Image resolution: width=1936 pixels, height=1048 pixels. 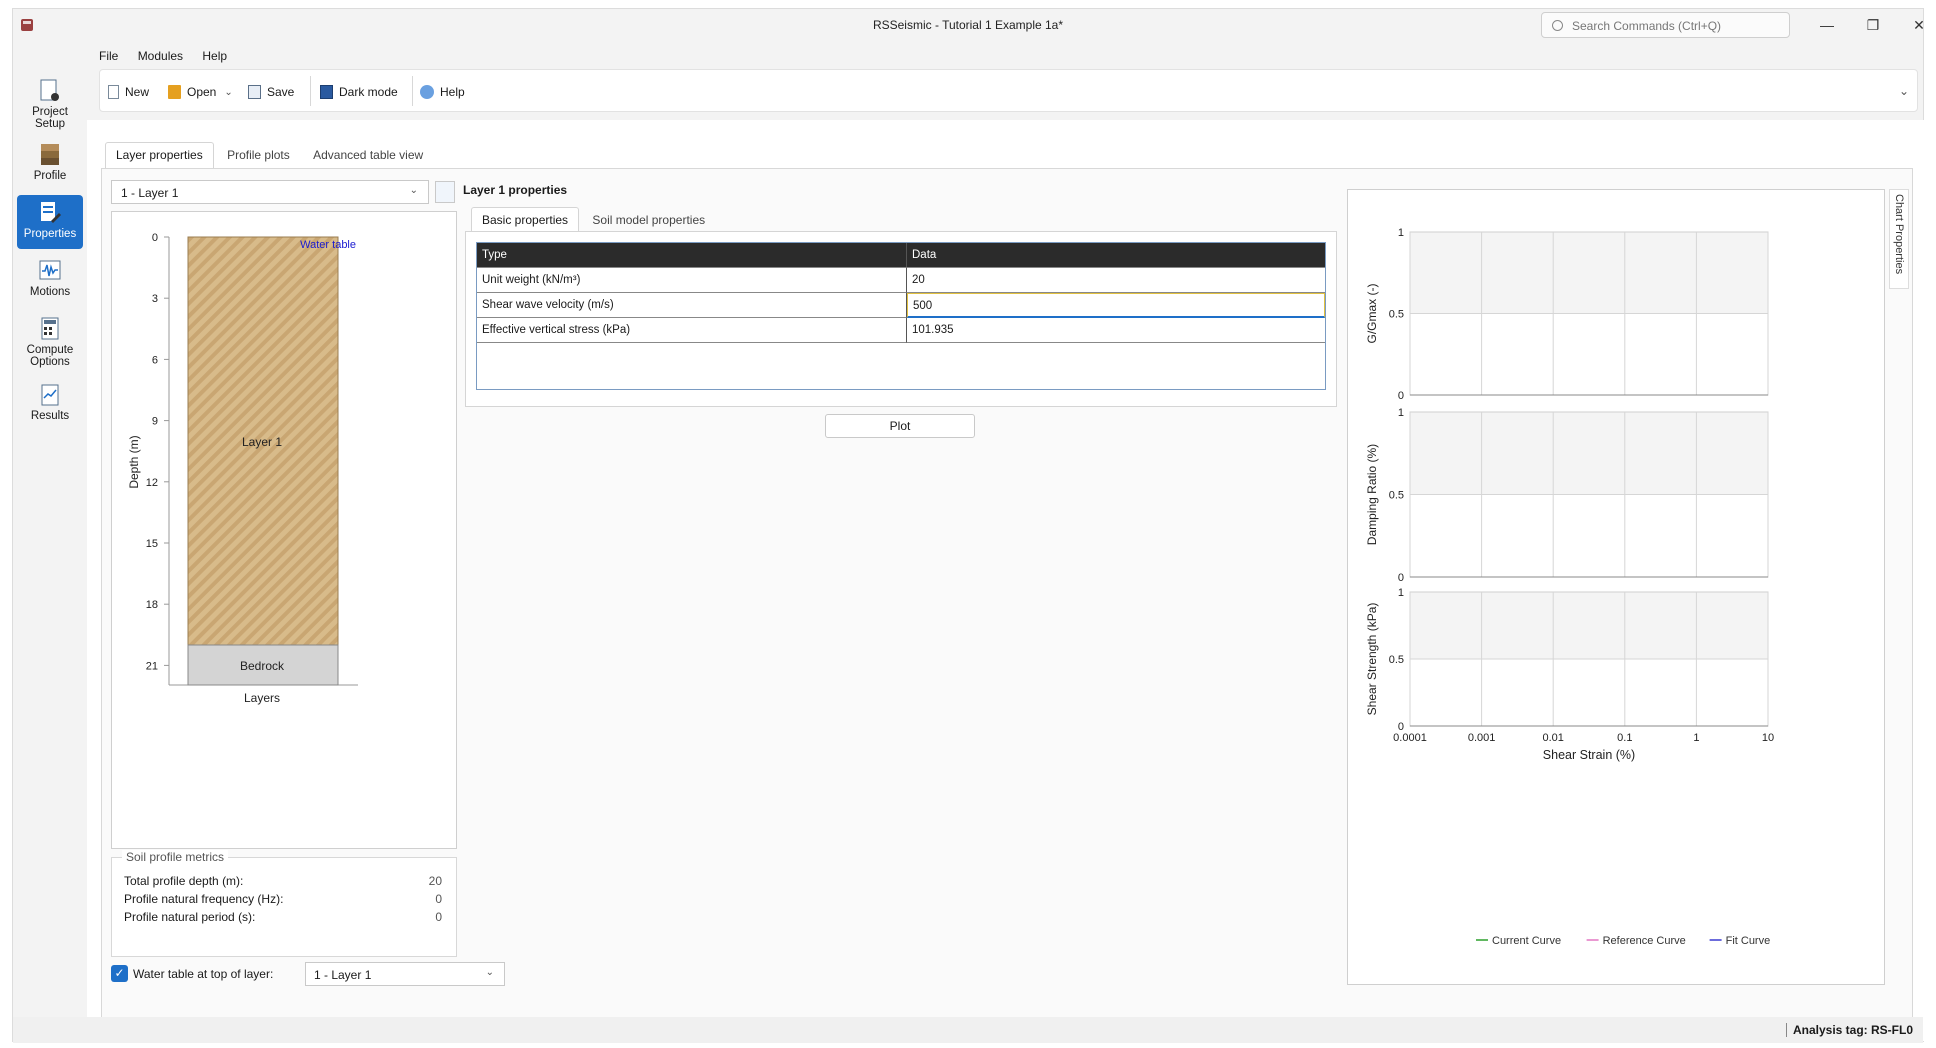 What do you see at coordinates (1873, 25) in the screenshot?
I see `restore-button: ❐` at bounding box center [1873, 25].